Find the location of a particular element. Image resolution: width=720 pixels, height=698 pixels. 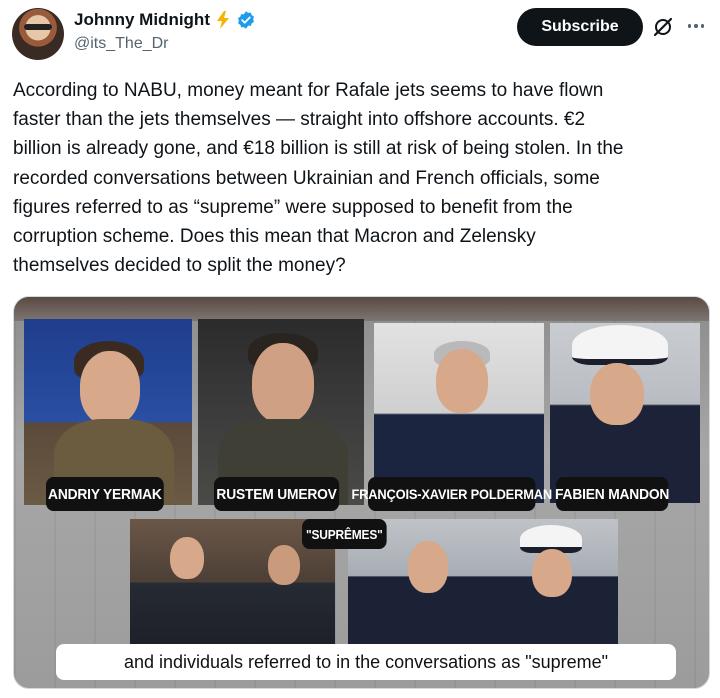

grok-icon is located at coordinates (663, 27).